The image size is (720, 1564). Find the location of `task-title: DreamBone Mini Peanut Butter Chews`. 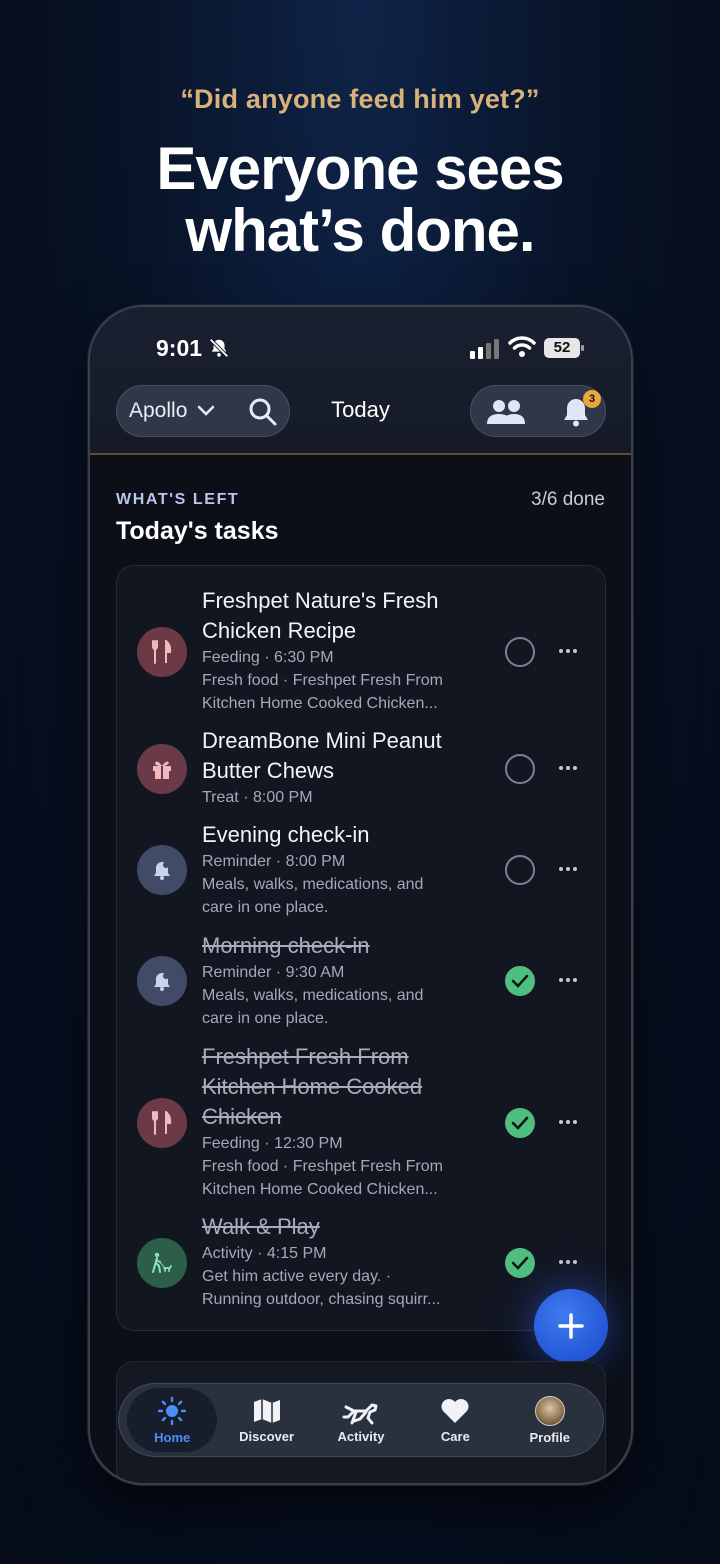

task-title: DreamBone Mini Peanut Butter Chews is located at coordinates (342, 756).